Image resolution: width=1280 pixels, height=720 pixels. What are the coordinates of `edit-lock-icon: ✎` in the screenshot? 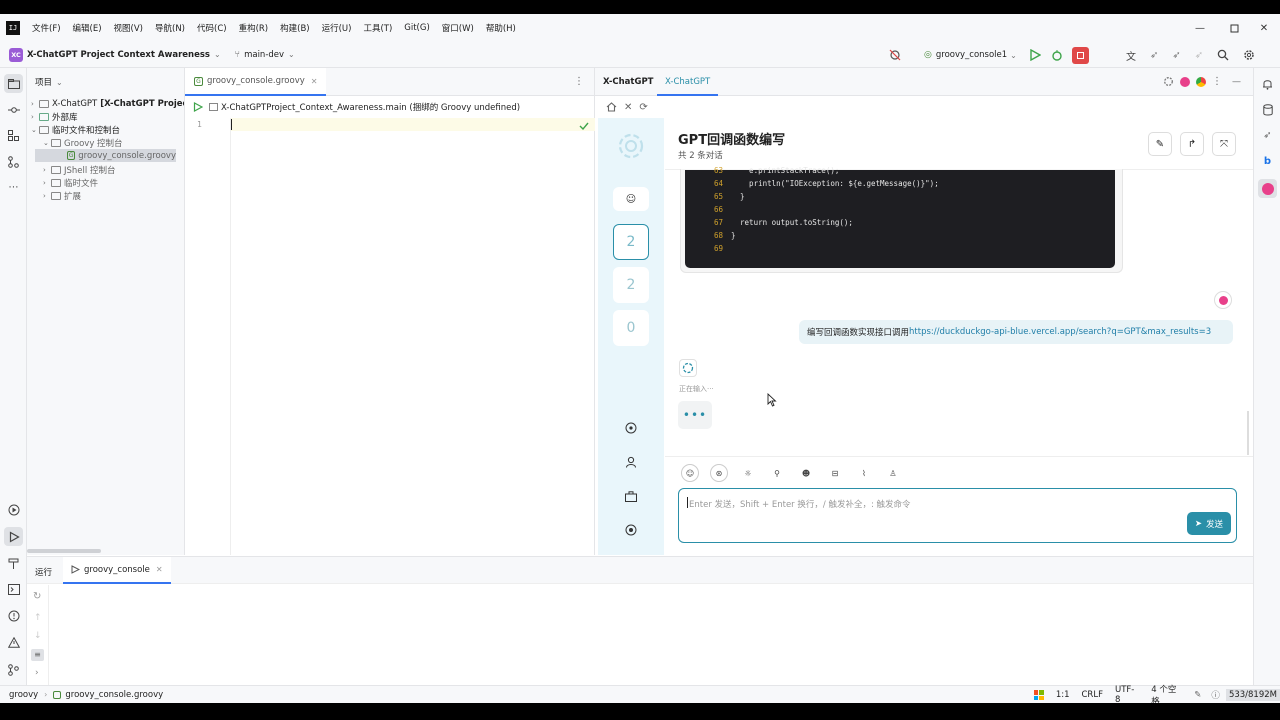 It's located at (1197, 695).